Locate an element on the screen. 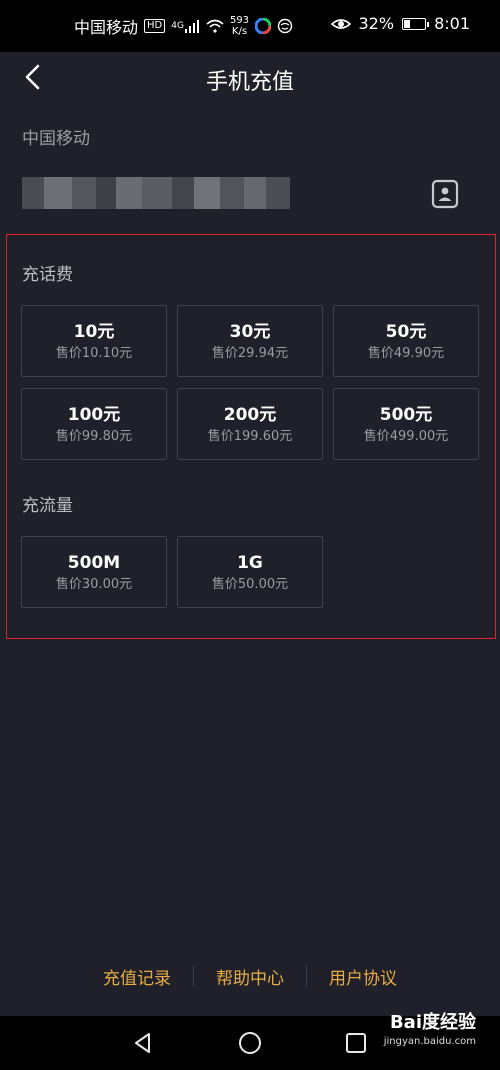  page-header: 手机充值 is located at coordinates (250, 77).